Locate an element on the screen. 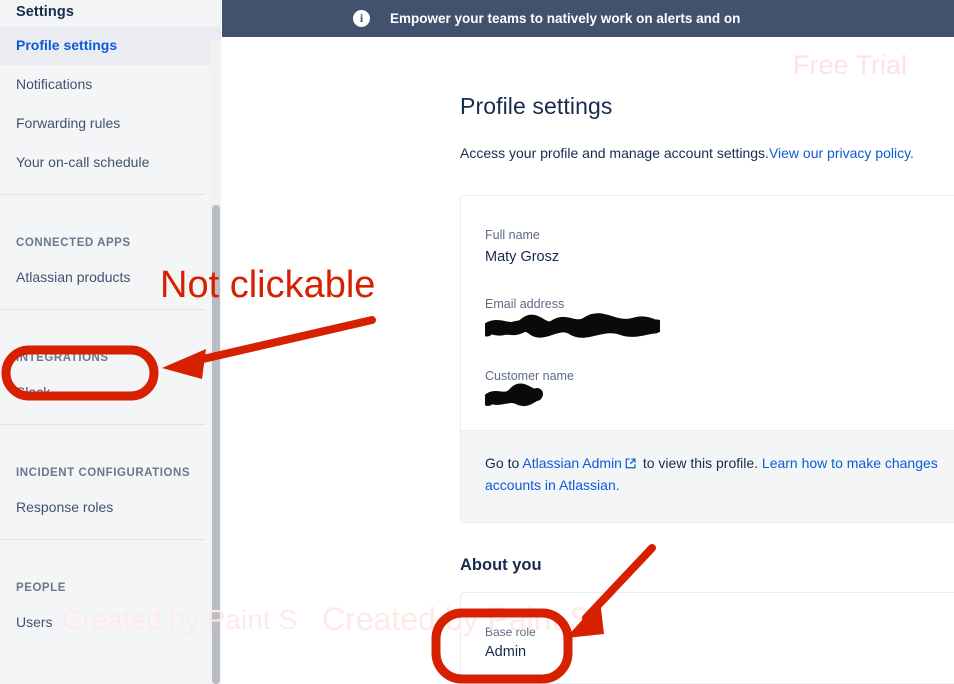 The image size is (954, 684). field-label: Email address is located at coordinates (525, 304).